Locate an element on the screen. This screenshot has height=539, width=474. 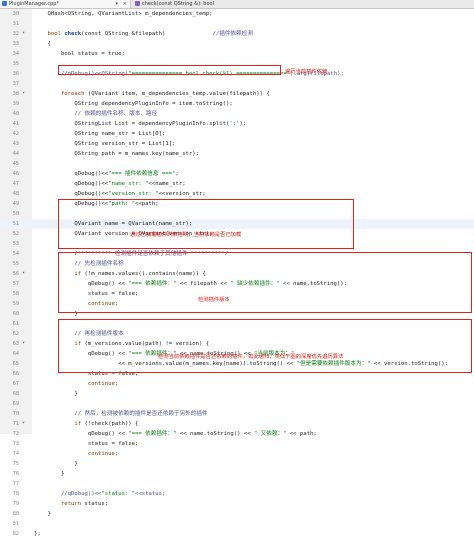
code-text: status = false; is located at coordinates (86, 444).